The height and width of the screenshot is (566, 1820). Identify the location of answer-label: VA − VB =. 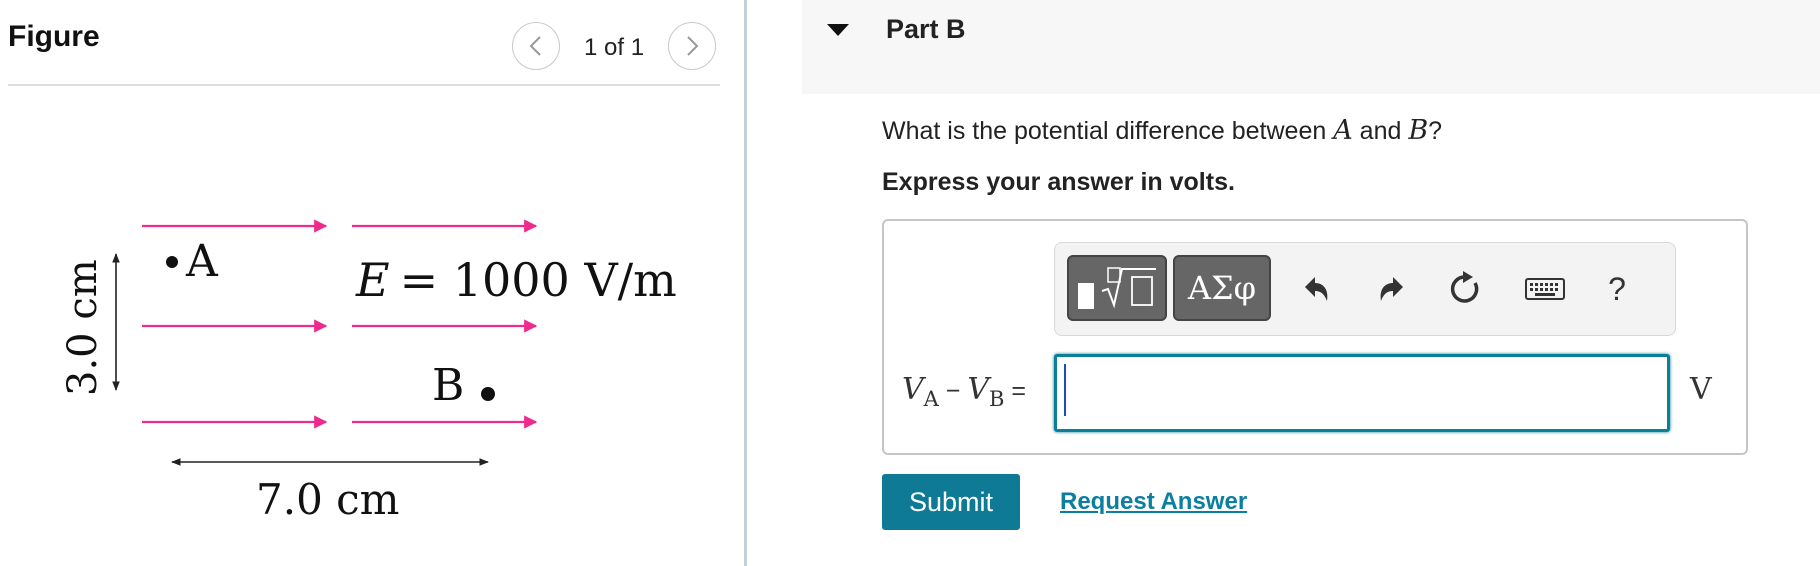
(964, 391).